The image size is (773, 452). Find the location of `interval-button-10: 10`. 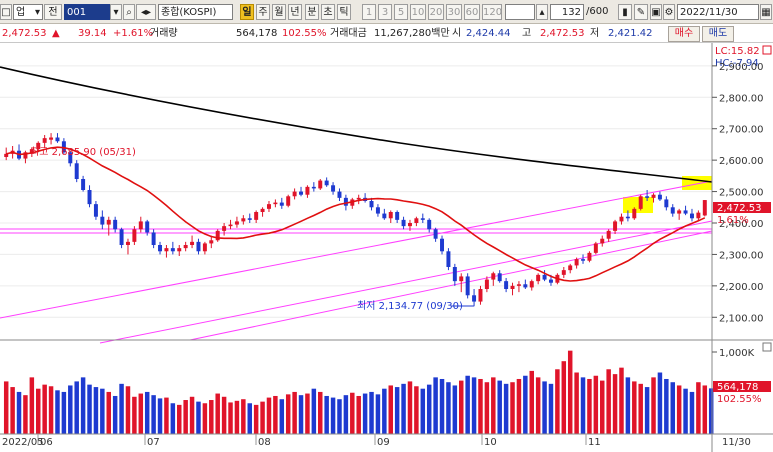

interval-button-10: 10 is located at coordinates (418, 12).